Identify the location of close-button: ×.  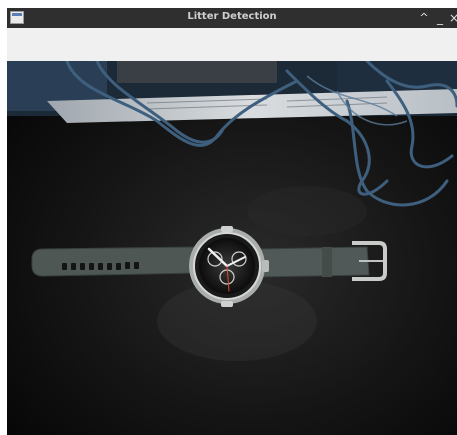
(452, 18).